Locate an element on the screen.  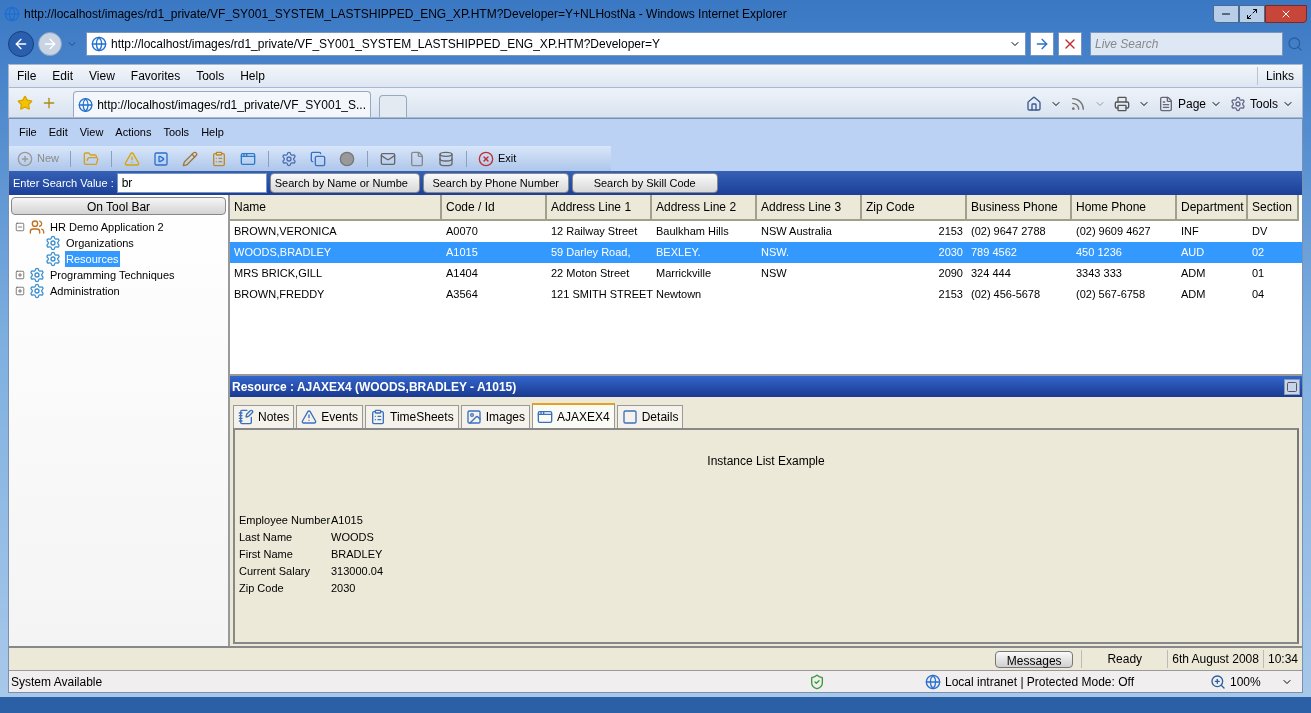
exit-button: Exit is located at coordinates (497, 158).